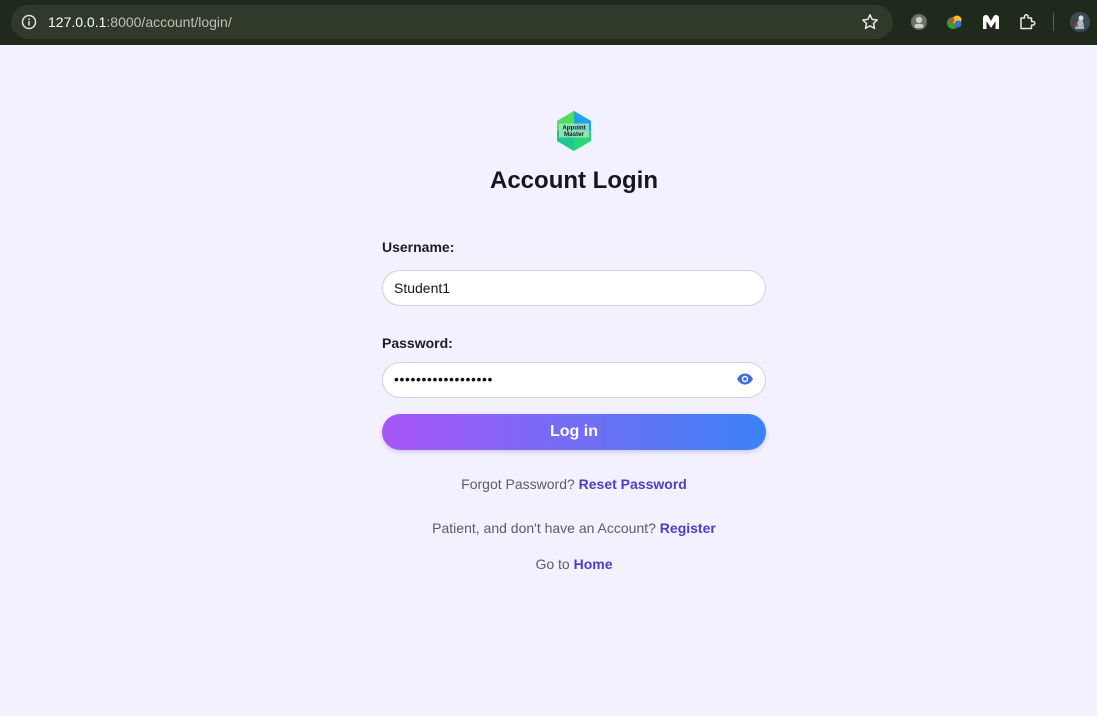  Describe the element at coordinates (29, 22) in the screenshot. I see `site-info-icon` at that location.